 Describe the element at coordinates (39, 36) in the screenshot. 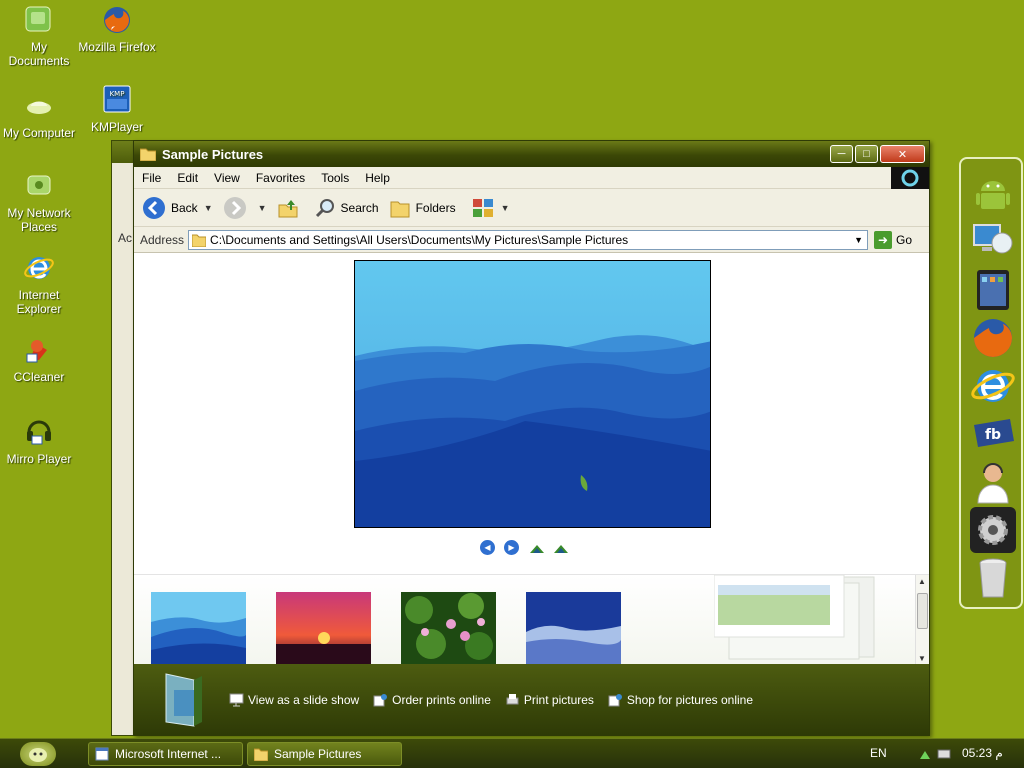

I see `desktop-icon-my-documents: My Documents` at that location.